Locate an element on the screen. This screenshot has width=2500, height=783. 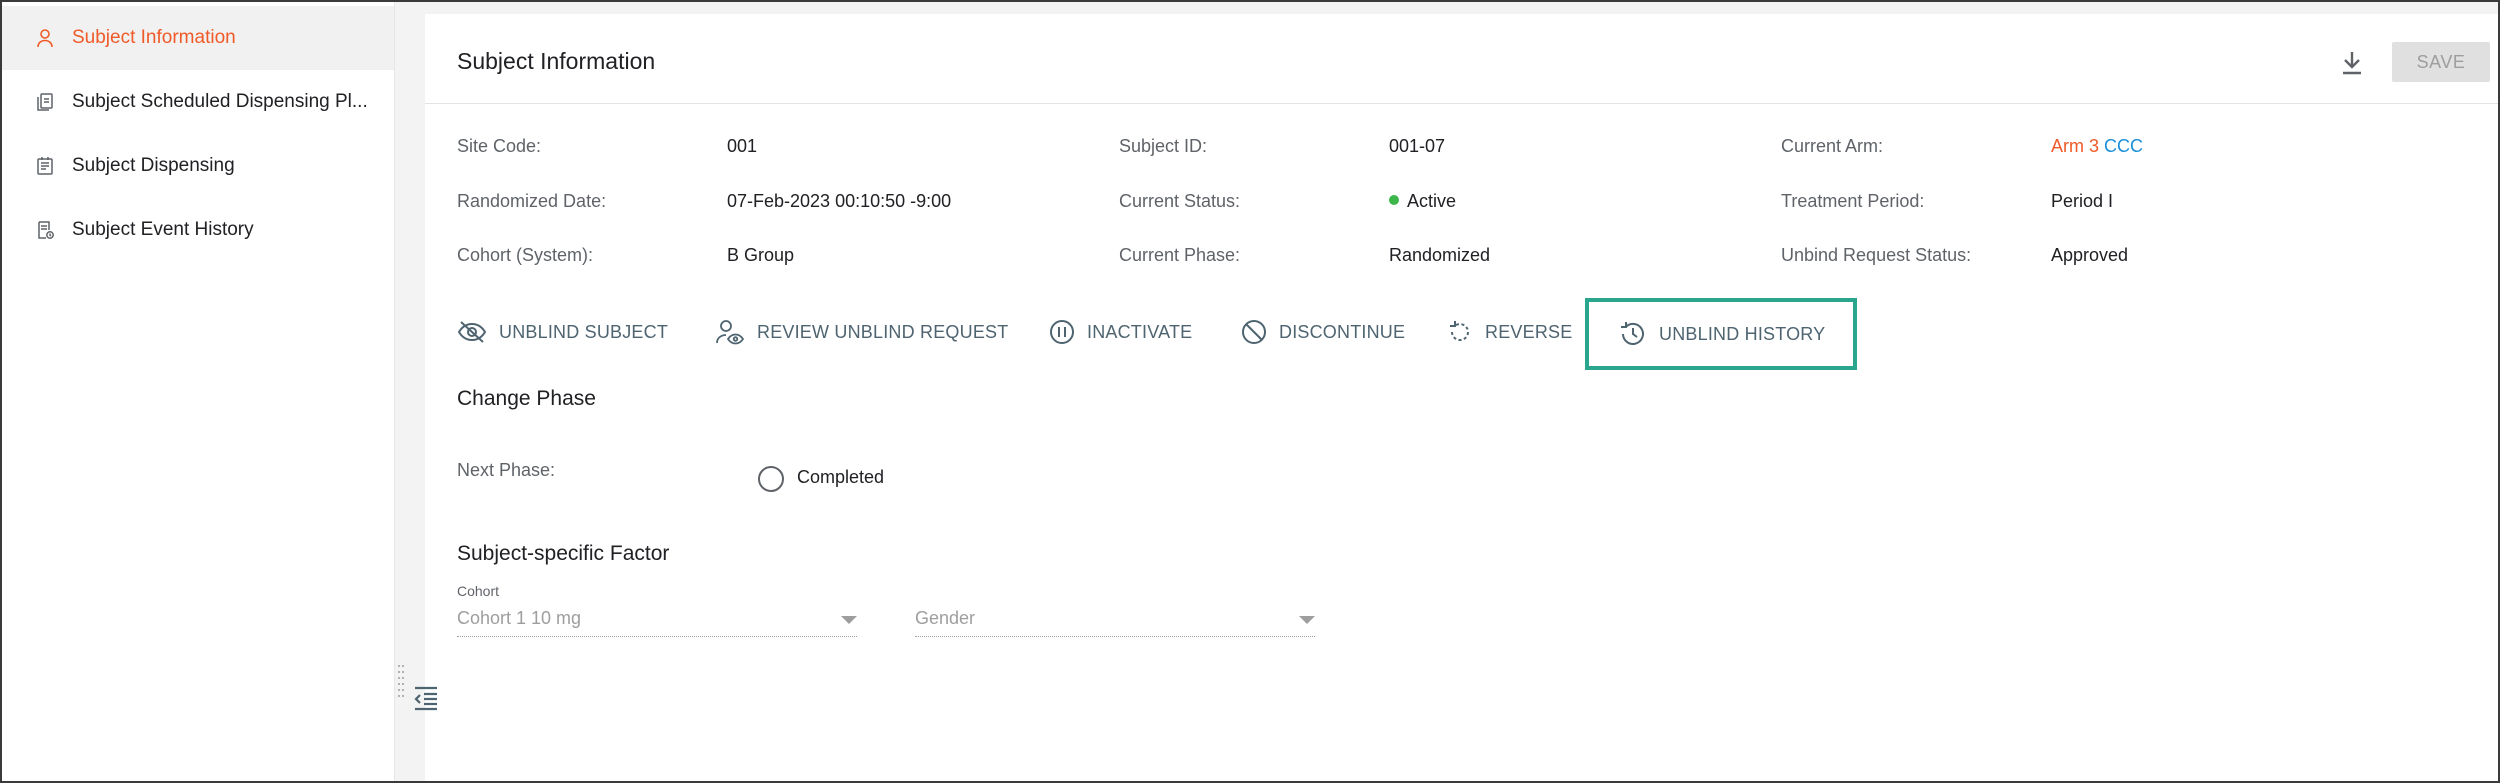
history-icon is located at coordinates (1632, 333).